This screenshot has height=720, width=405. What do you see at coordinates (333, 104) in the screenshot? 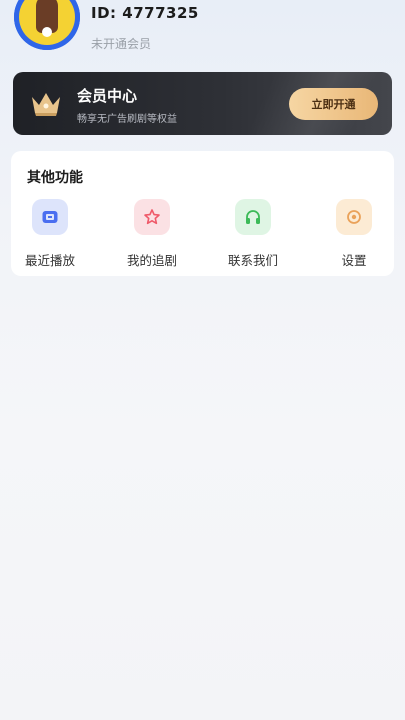
I see `activate-now-button: 立即开通` at bounding box center [333, 104].